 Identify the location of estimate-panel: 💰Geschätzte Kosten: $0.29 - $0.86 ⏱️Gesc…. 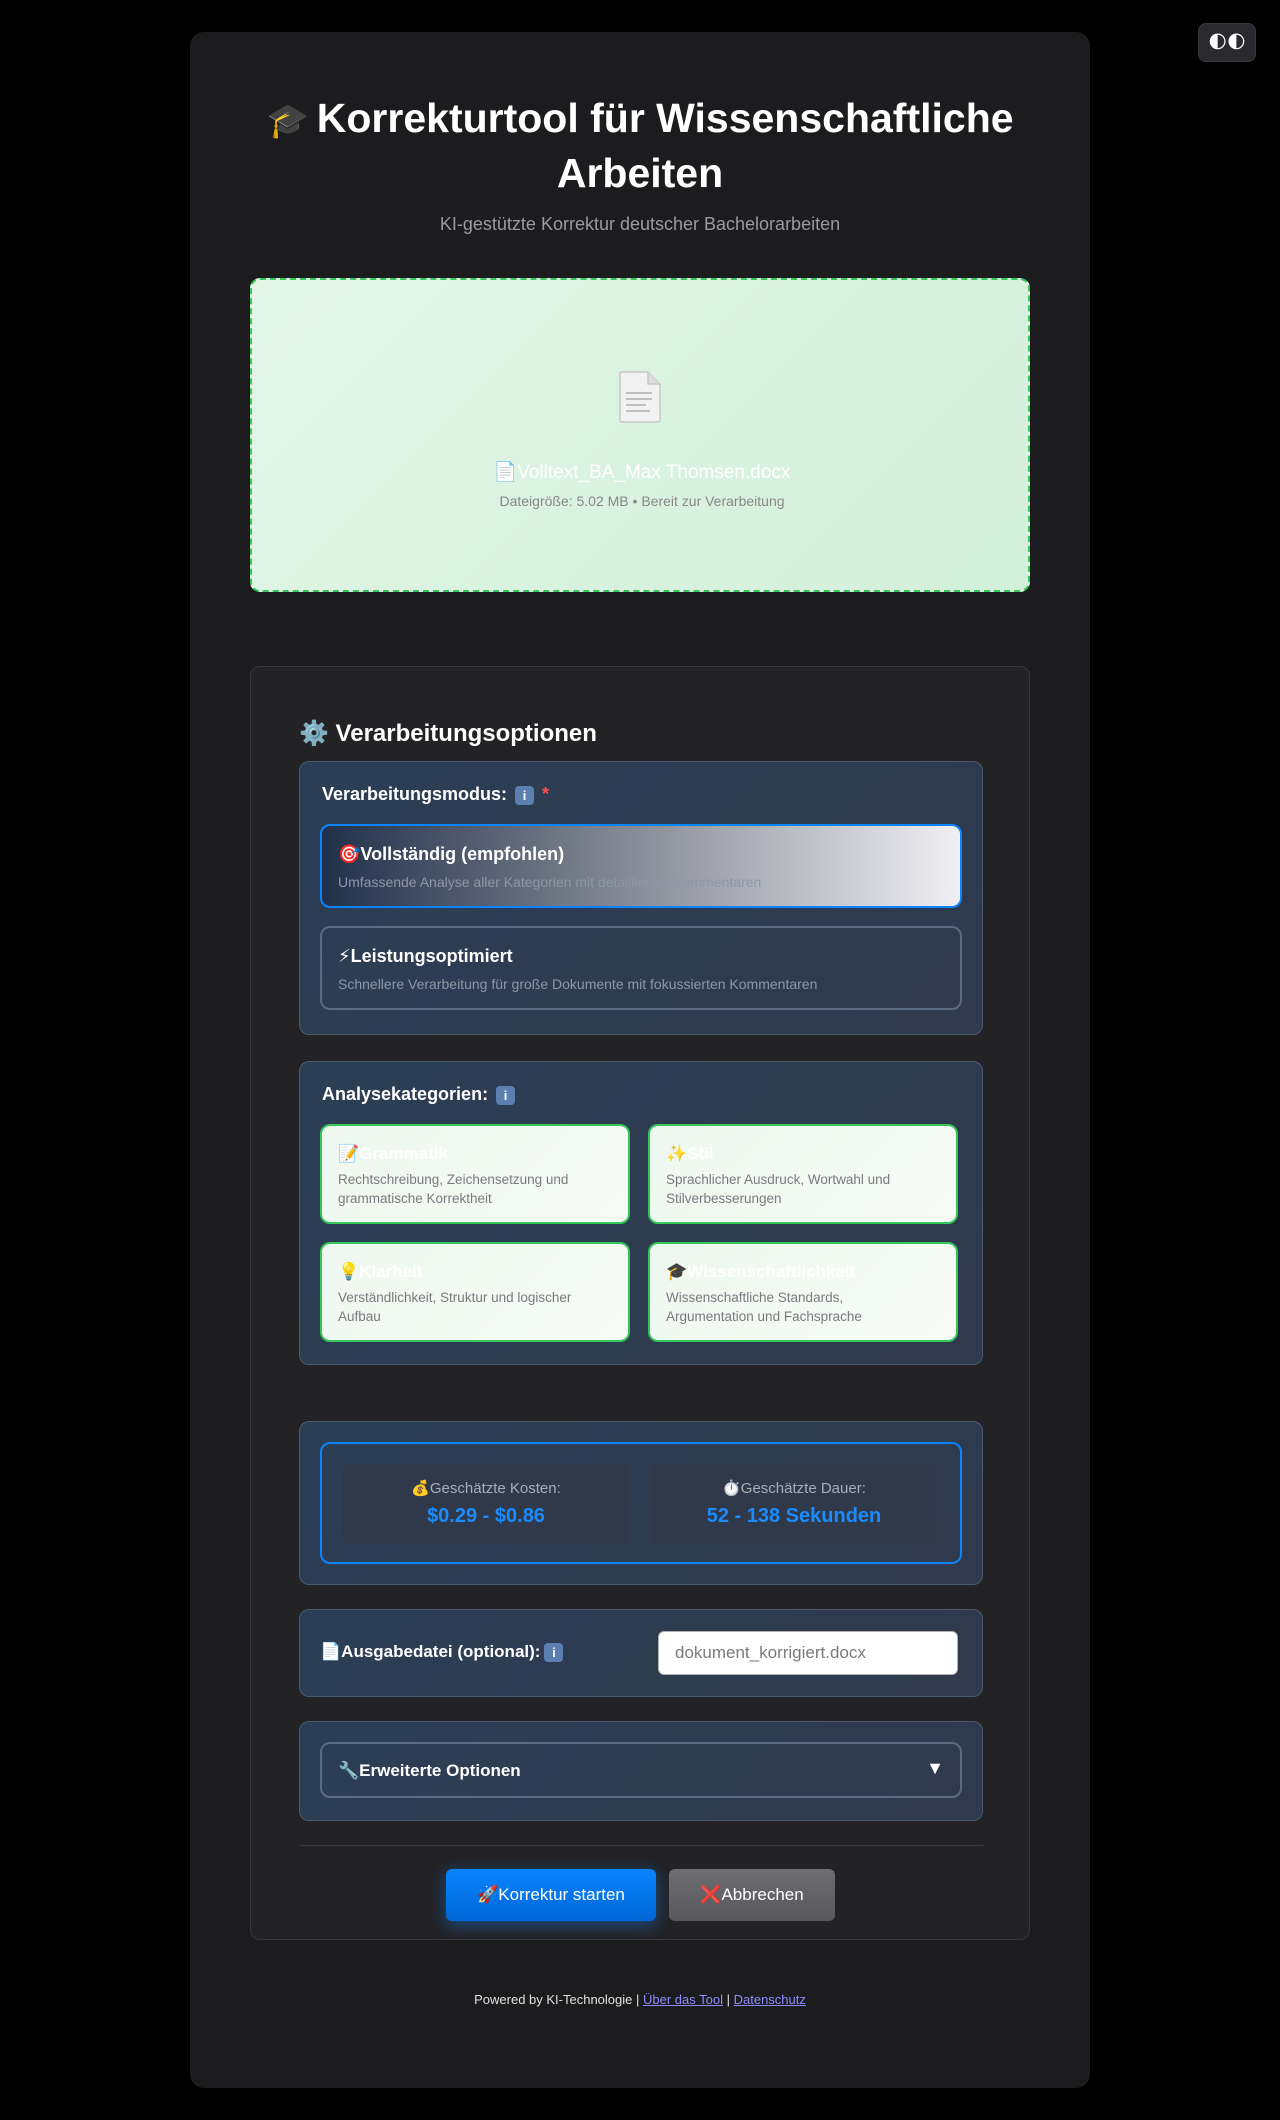
(641, 1503).